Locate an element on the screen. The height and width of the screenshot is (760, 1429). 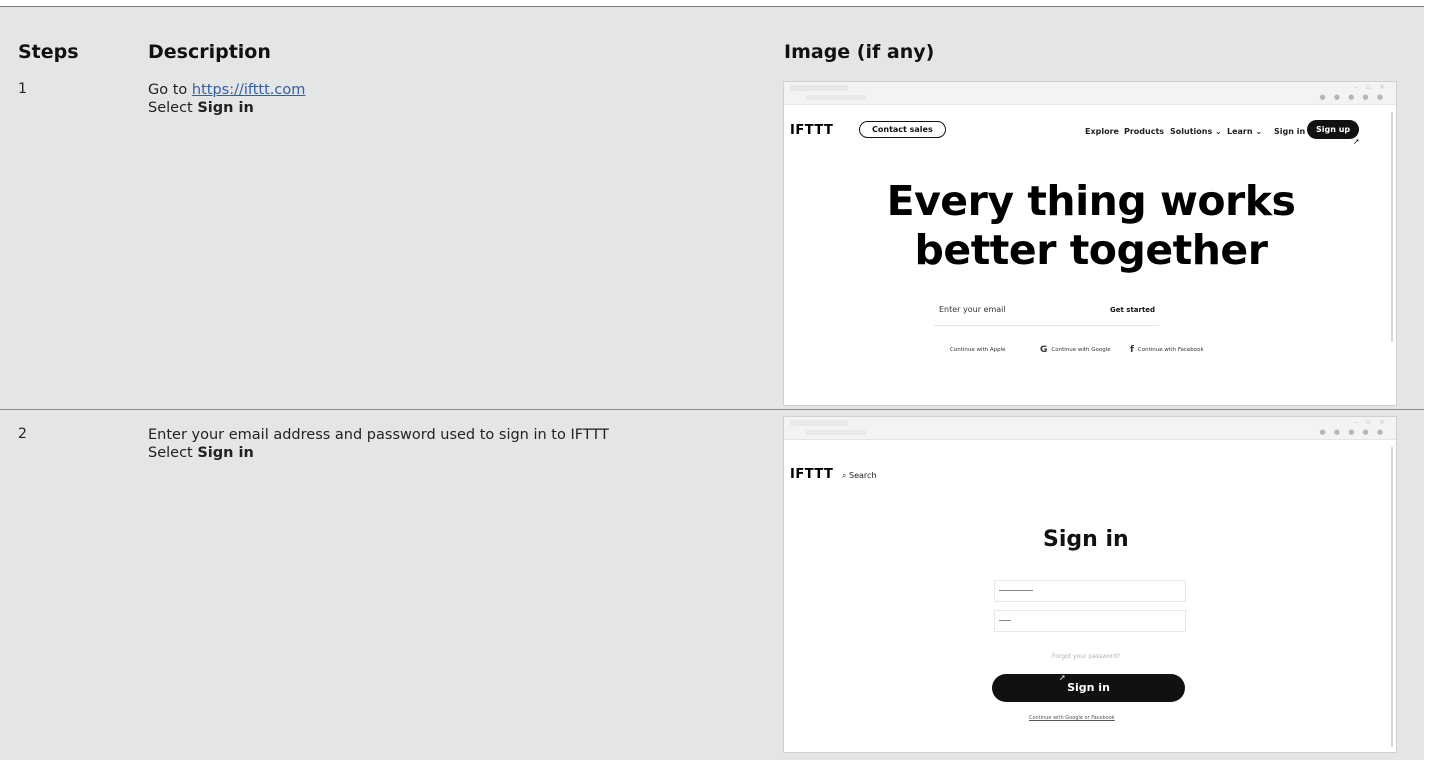
row-1-description: Go to https://ifttt.com Select Sign in is located at coordinates (226, 99).